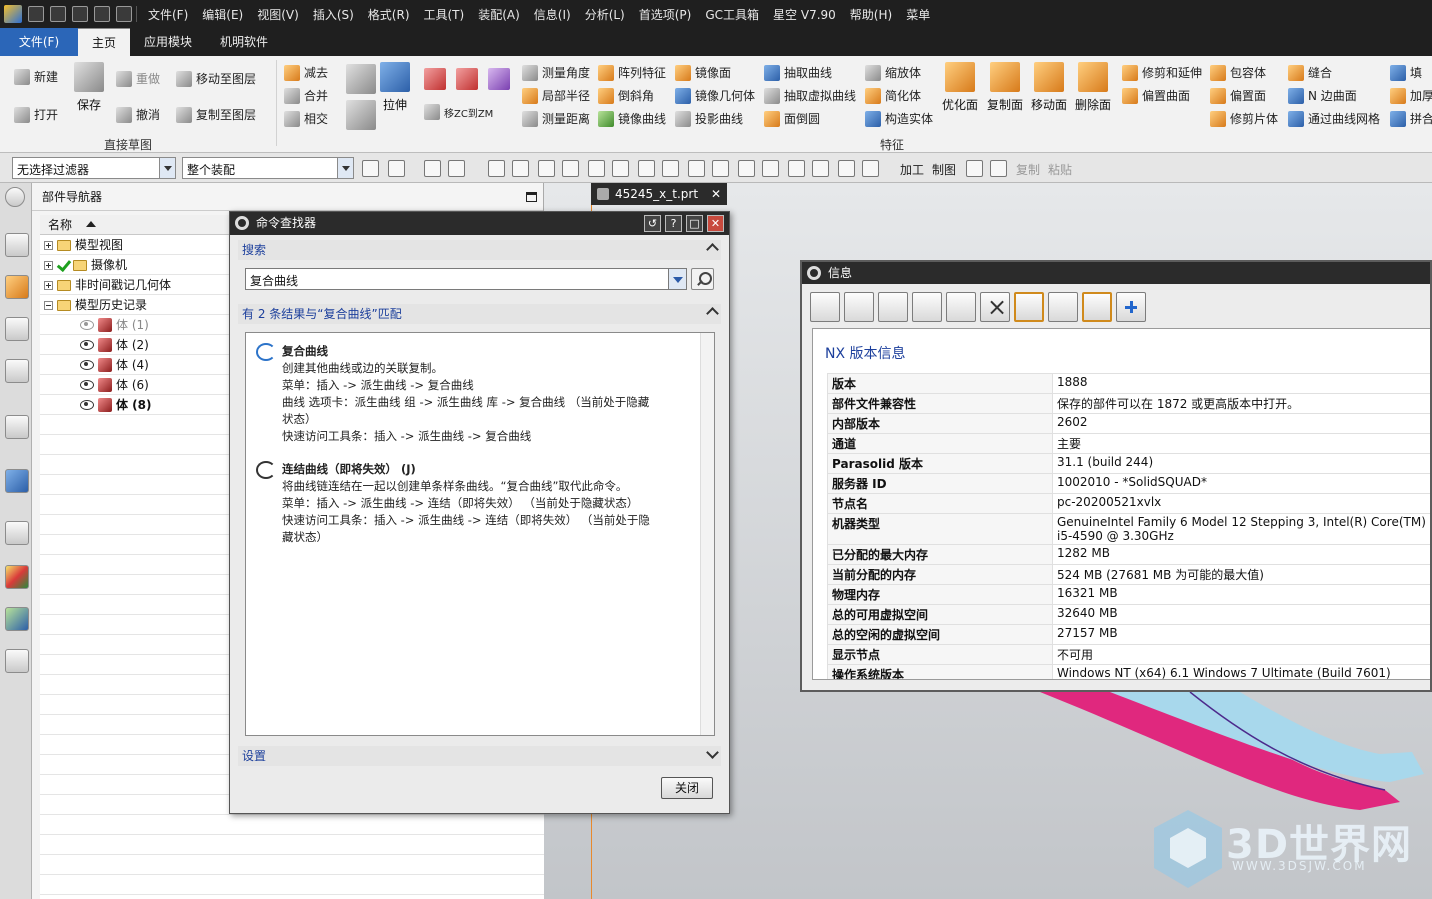  I want to click on menu-information: 信息(I), so click(552, 14).